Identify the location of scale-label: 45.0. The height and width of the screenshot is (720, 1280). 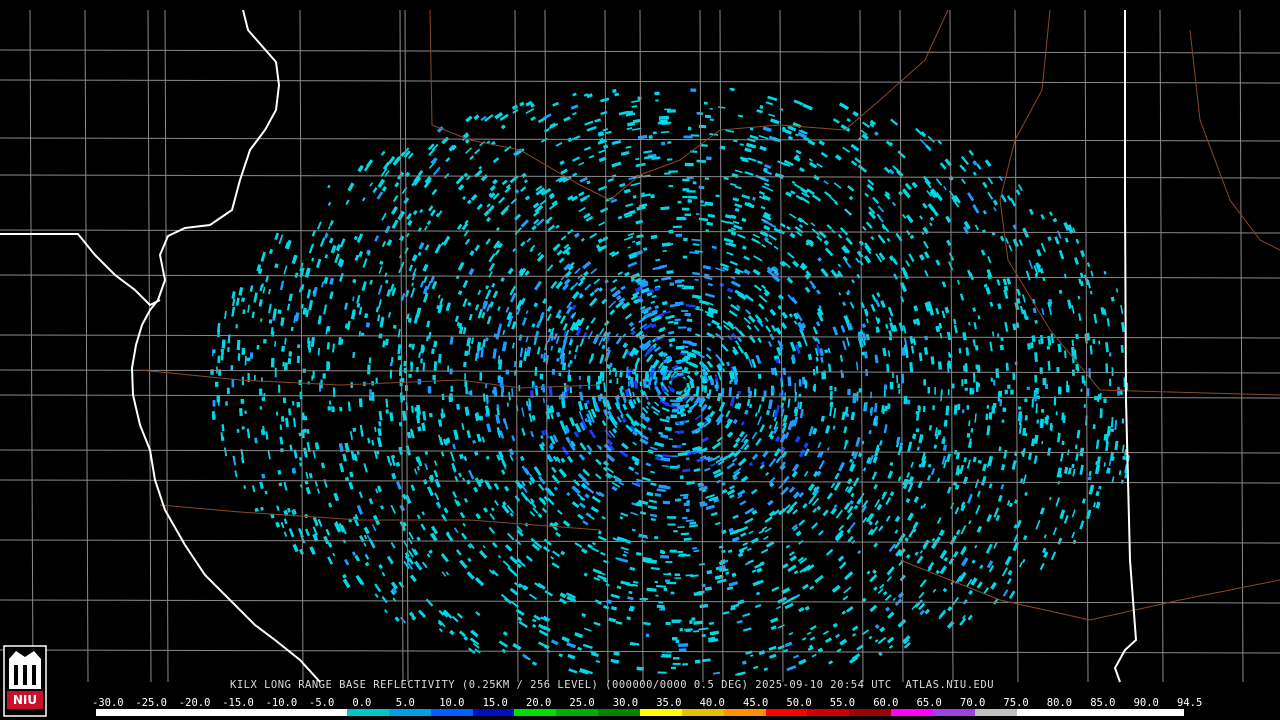
(756, 703).